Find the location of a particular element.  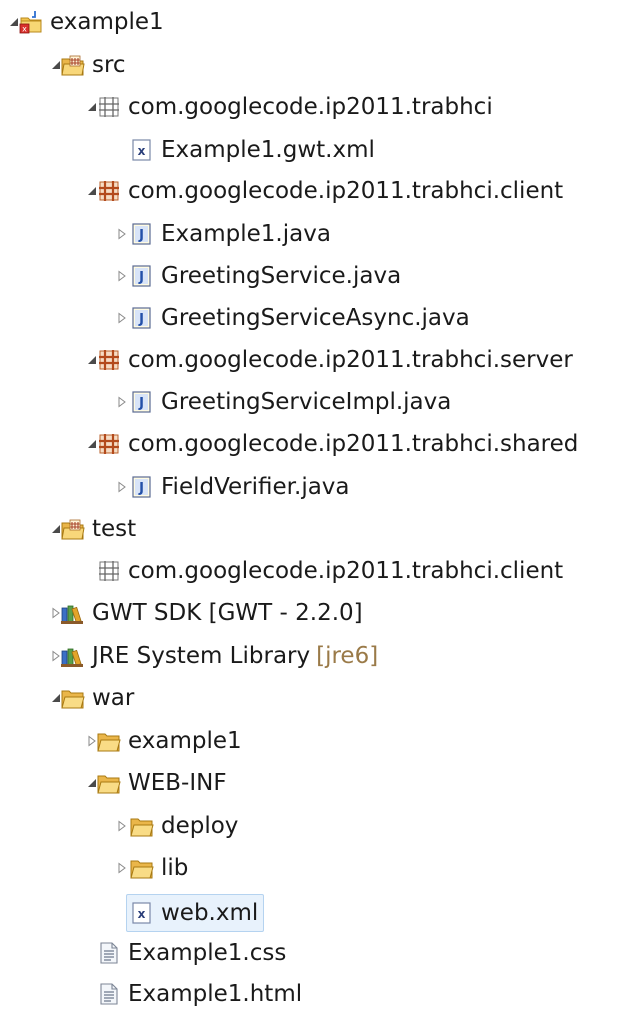

tree-item-content: com.googlecode.ip2011.trabhci.server is located at coordinates (334, 360).